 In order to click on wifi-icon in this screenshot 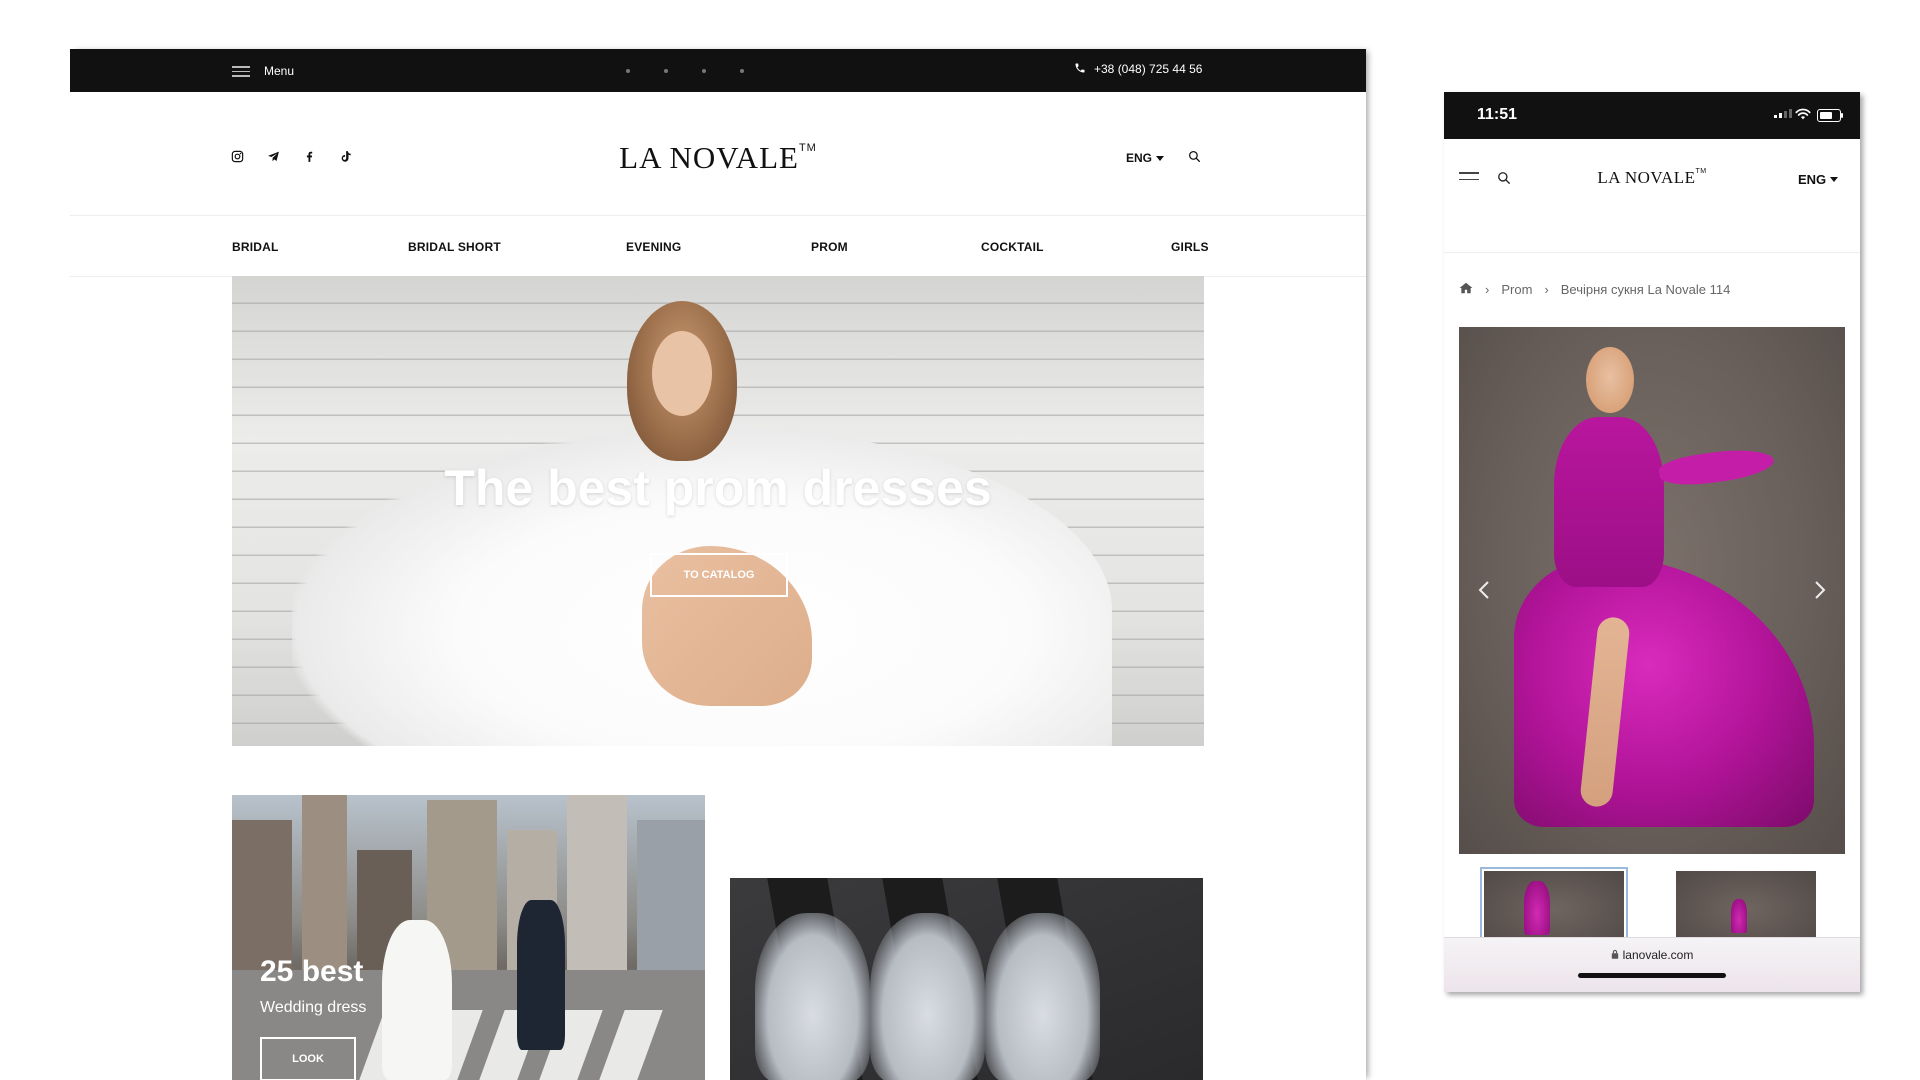, I will do `click(1803, 116)`.